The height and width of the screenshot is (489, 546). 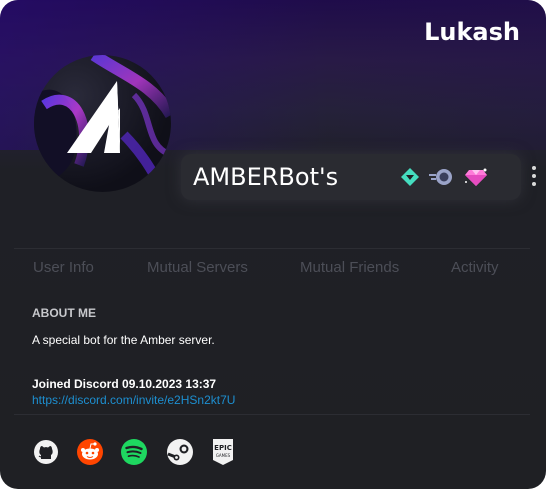 I want to click on joined-date: Joined Discord 09.10.2023 13:37, so click(x=124, y=384).